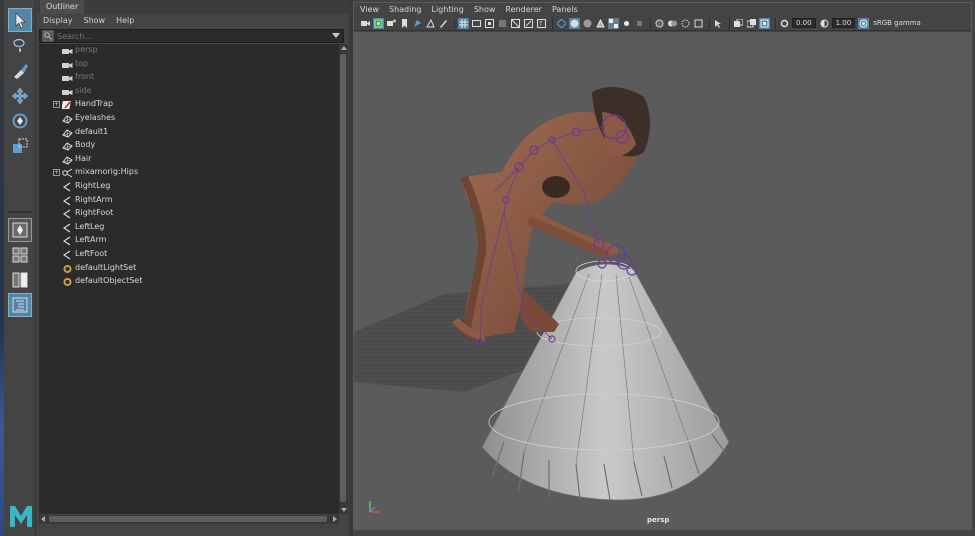  I want to click on outliner-item-persp: persp, so click(189, 51).